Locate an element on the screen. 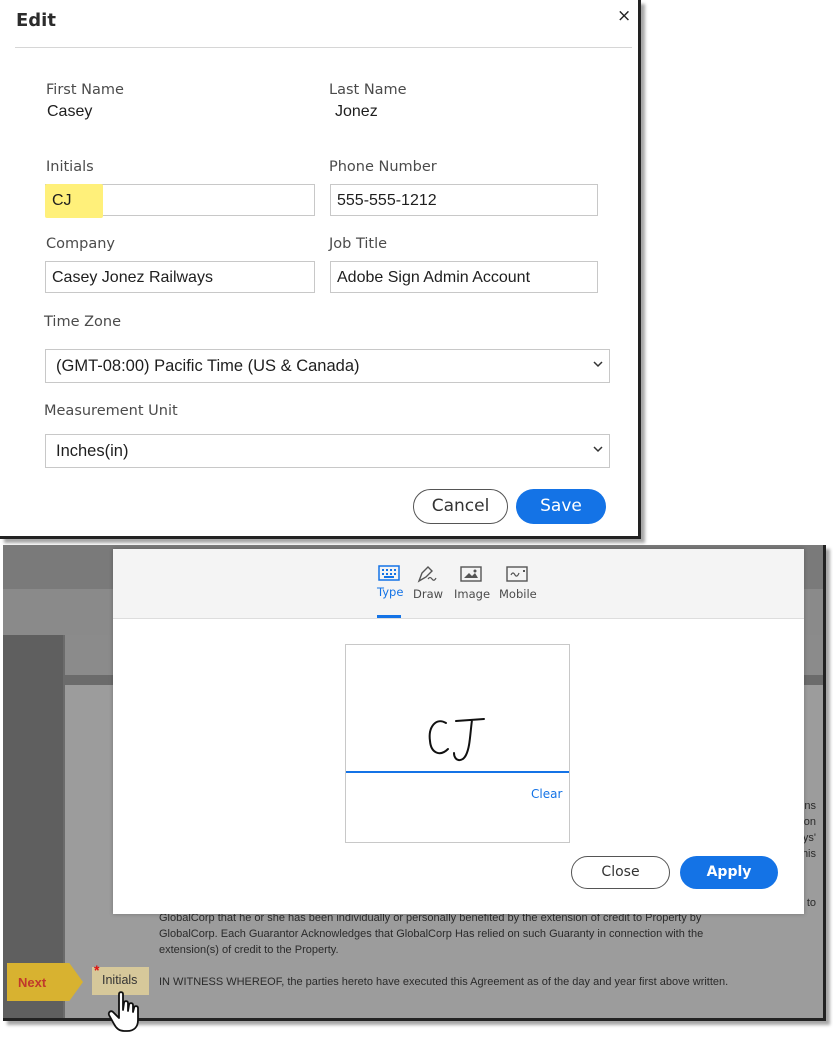 The width and height of the screenshot is (833, 1037). initials-input-value: CJ is located at coordinates (62, 200).